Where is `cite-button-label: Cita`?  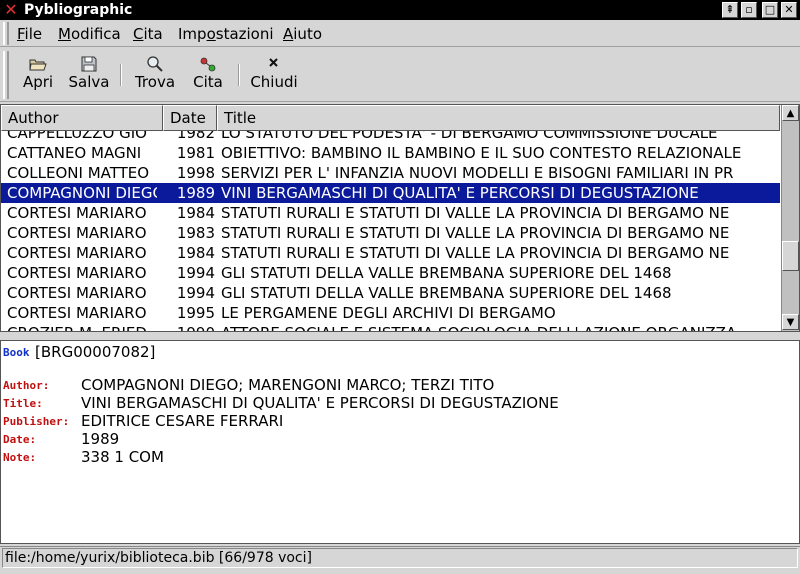 cite-button-label: Cita is located at coordinates (208, 82).